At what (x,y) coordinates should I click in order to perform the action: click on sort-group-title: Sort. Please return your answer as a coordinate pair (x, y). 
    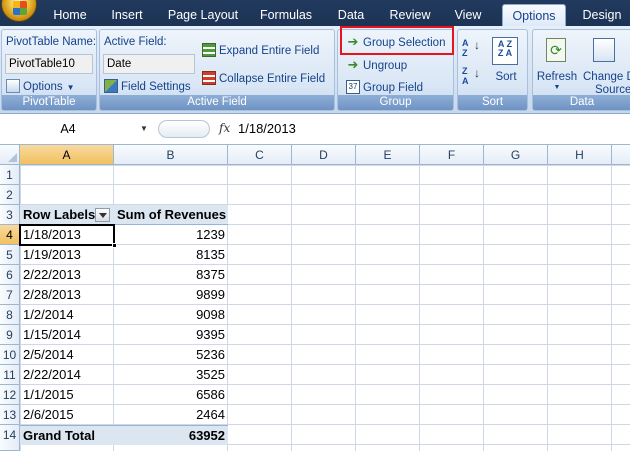
    Looking at the image, I should click on (492, 102).